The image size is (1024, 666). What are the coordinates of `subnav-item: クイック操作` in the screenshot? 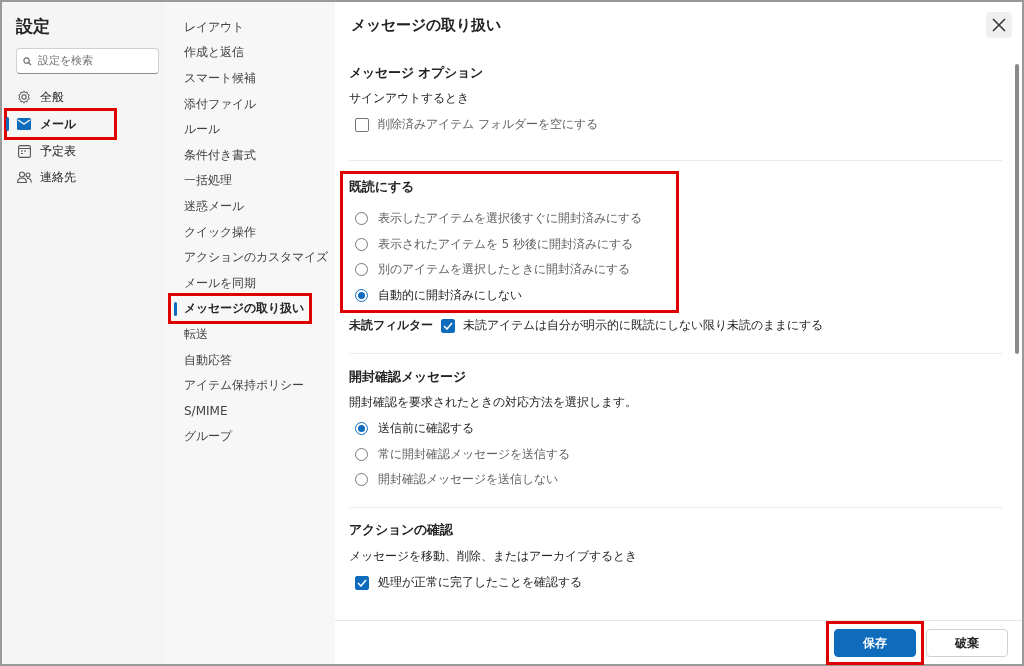 It's located at (250, 231).